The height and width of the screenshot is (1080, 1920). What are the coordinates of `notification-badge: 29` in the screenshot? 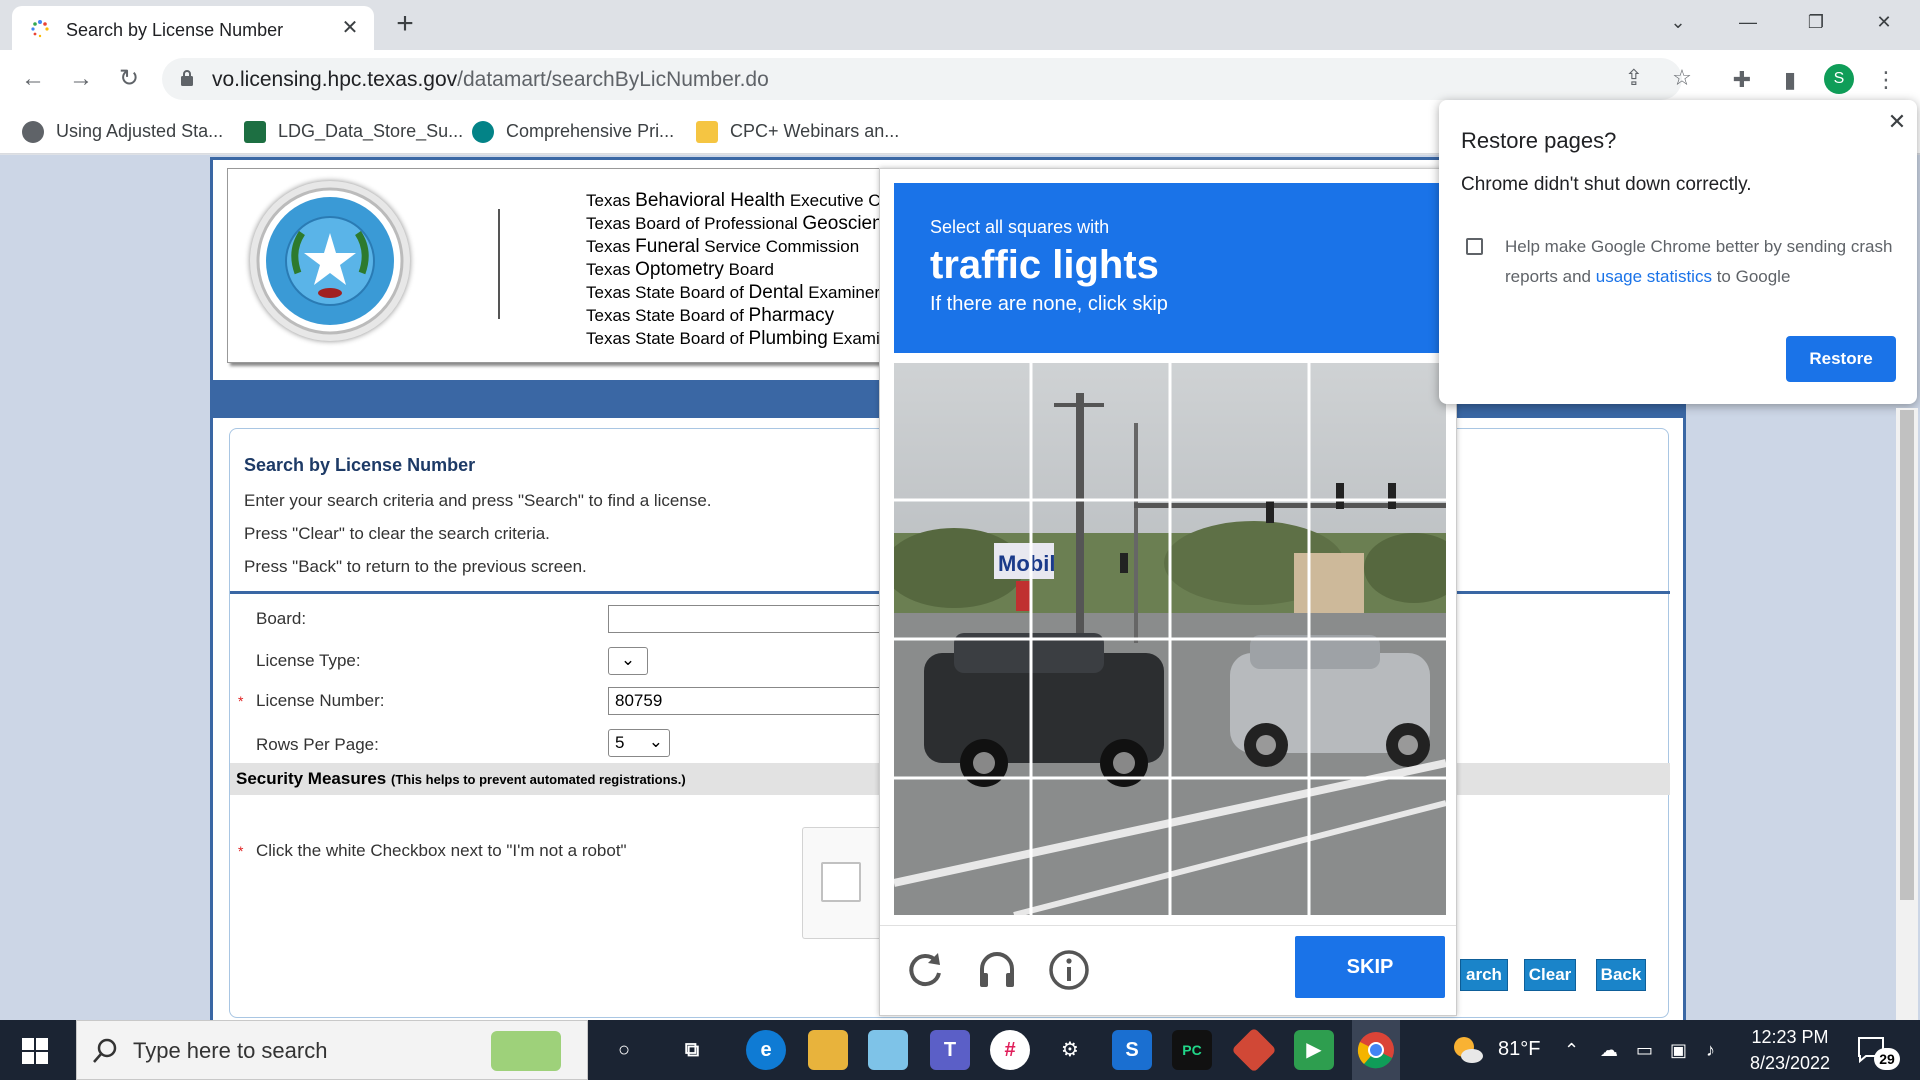 It's located at (1887, 1059).